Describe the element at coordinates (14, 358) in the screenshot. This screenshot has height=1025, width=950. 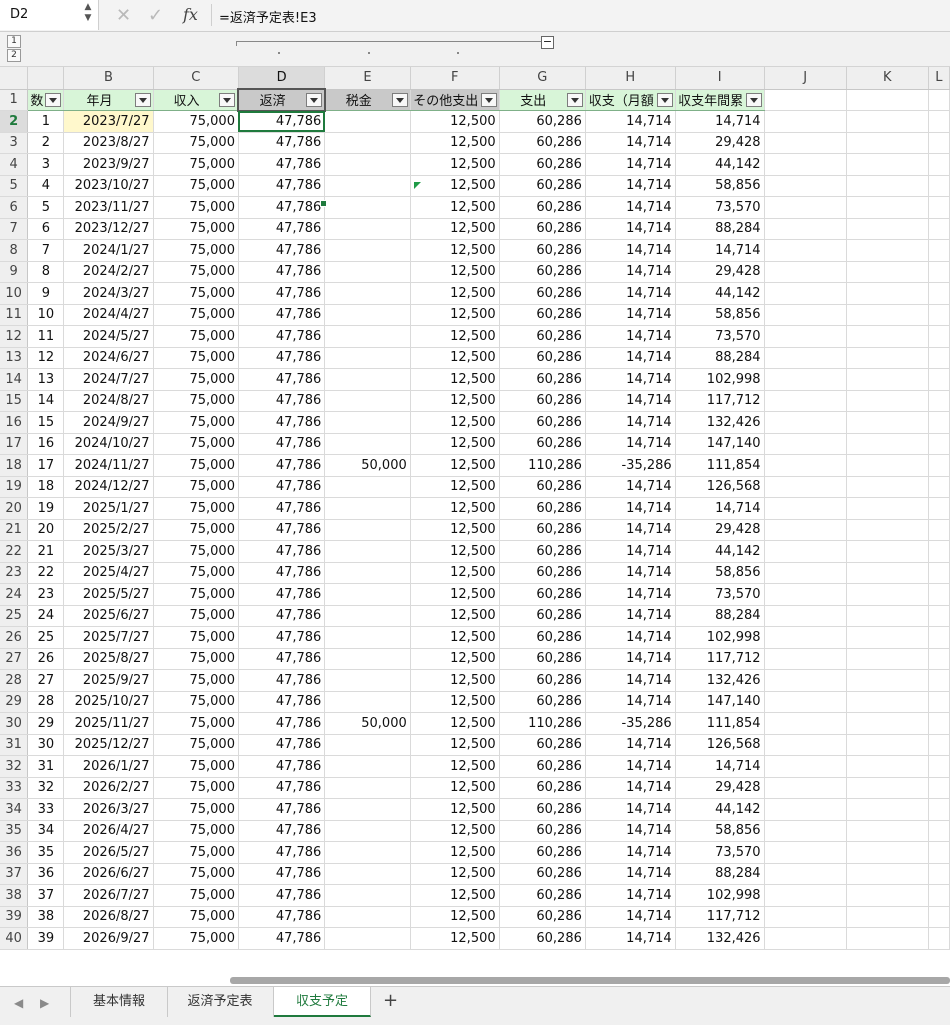
I see `row-header: 13` at that location.